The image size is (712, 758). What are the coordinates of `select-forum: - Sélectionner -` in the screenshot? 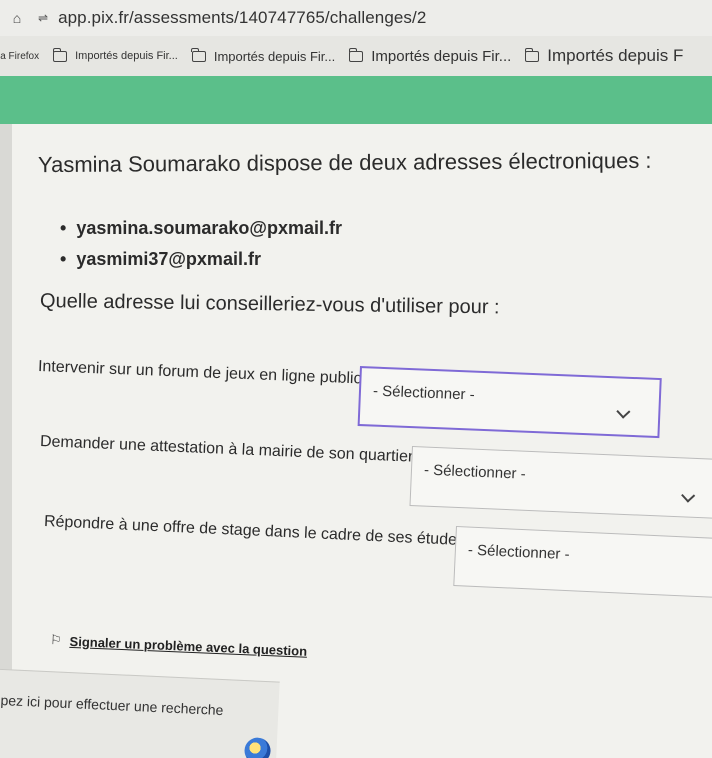 It's located at (509, 402).